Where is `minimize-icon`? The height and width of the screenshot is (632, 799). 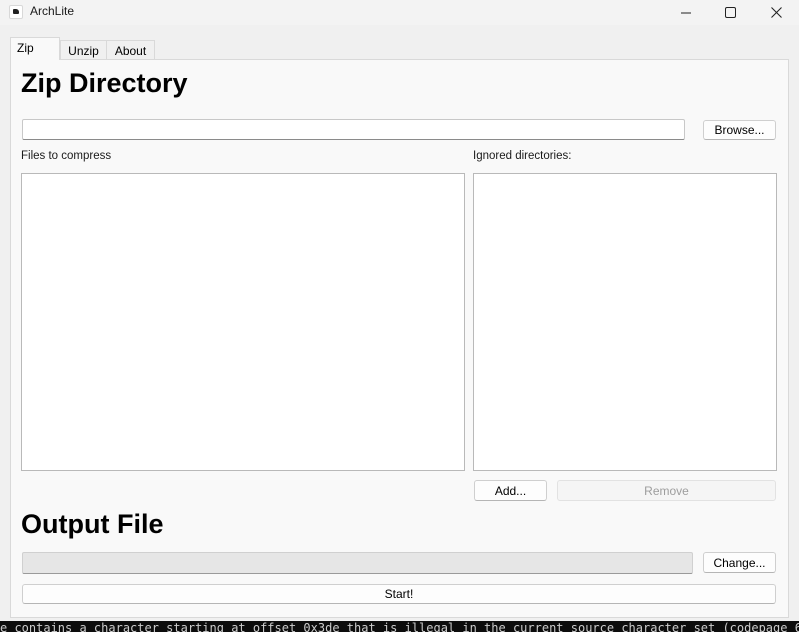 minimize-icon is located at coordinates (686, 12).